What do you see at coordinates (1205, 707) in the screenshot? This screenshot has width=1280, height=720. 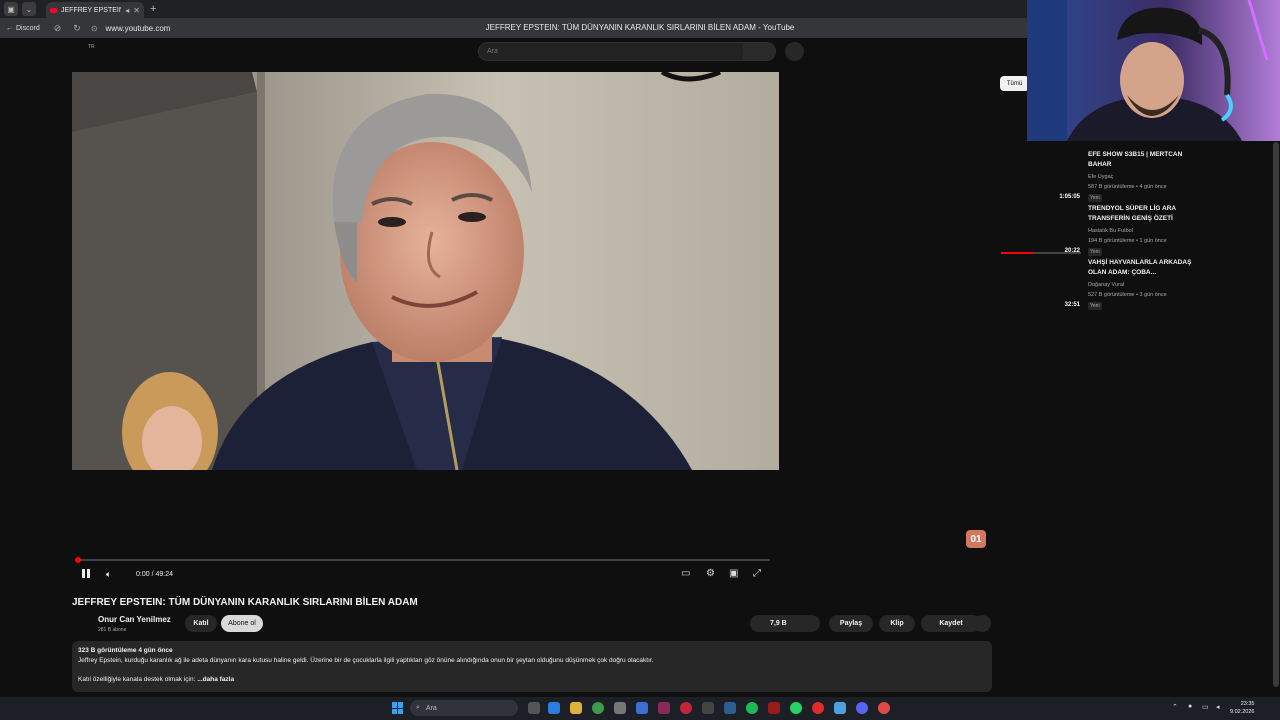 I see `network-icon: ▭` at bounding box center [1205, 707].